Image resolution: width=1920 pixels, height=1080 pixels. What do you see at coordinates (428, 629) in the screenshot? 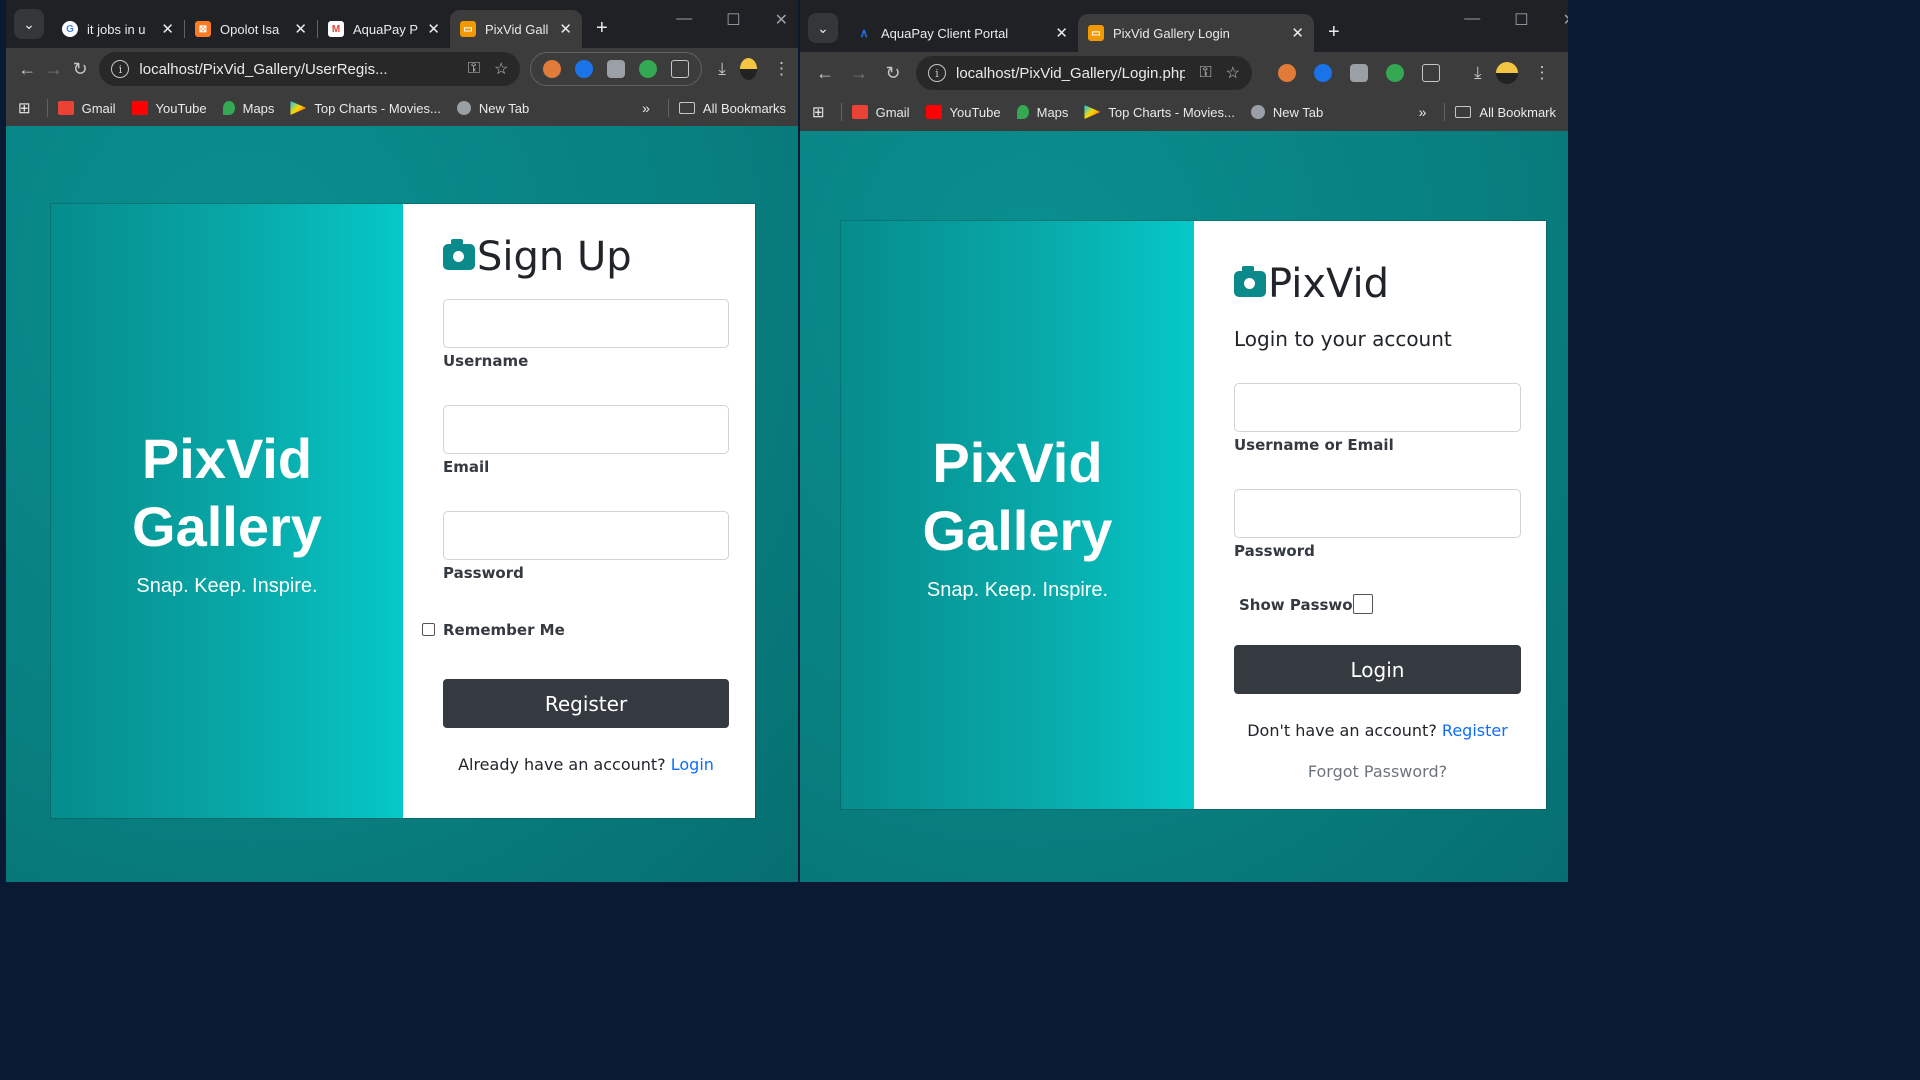
I see `remember-me-checkbox` at bounding box center [428, 629].